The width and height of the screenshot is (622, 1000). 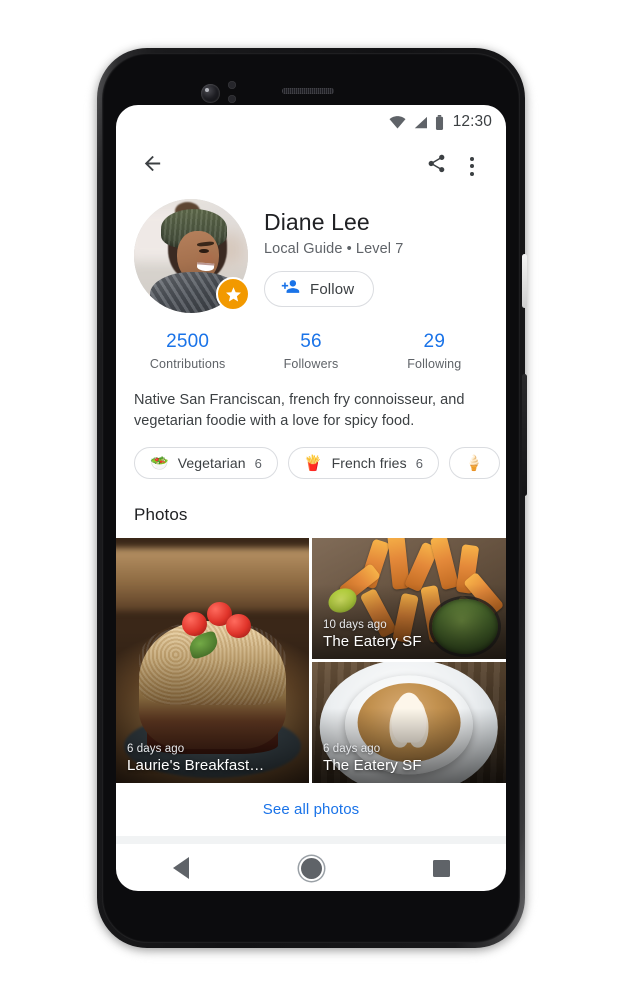 I want to click on photo-card-eatery-fries: 10 days ago The Eatery SF, so click(x=409, y=598).